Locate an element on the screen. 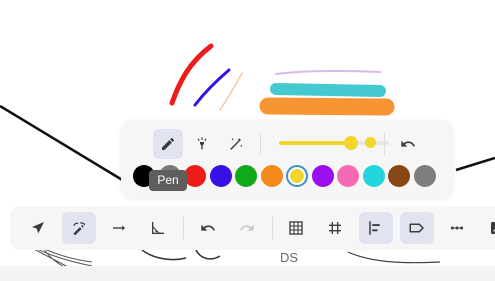 This screenshot has height=281, width=495. arrow-right-icon is located at coordinates (119, 228).